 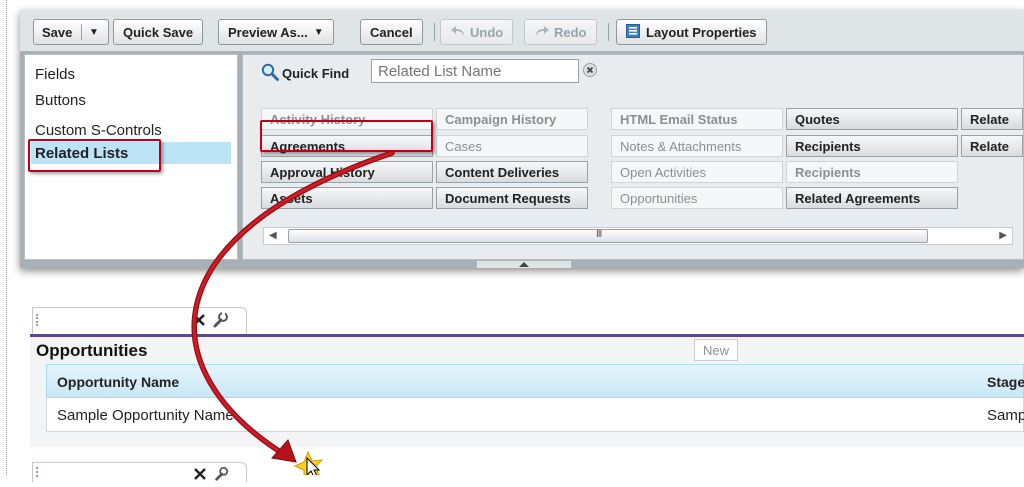 What do you see at coordinates (319, 32) in the screenshot?
I see `preview-as-menu-icon: ▼` at bounding box center [319, 32].